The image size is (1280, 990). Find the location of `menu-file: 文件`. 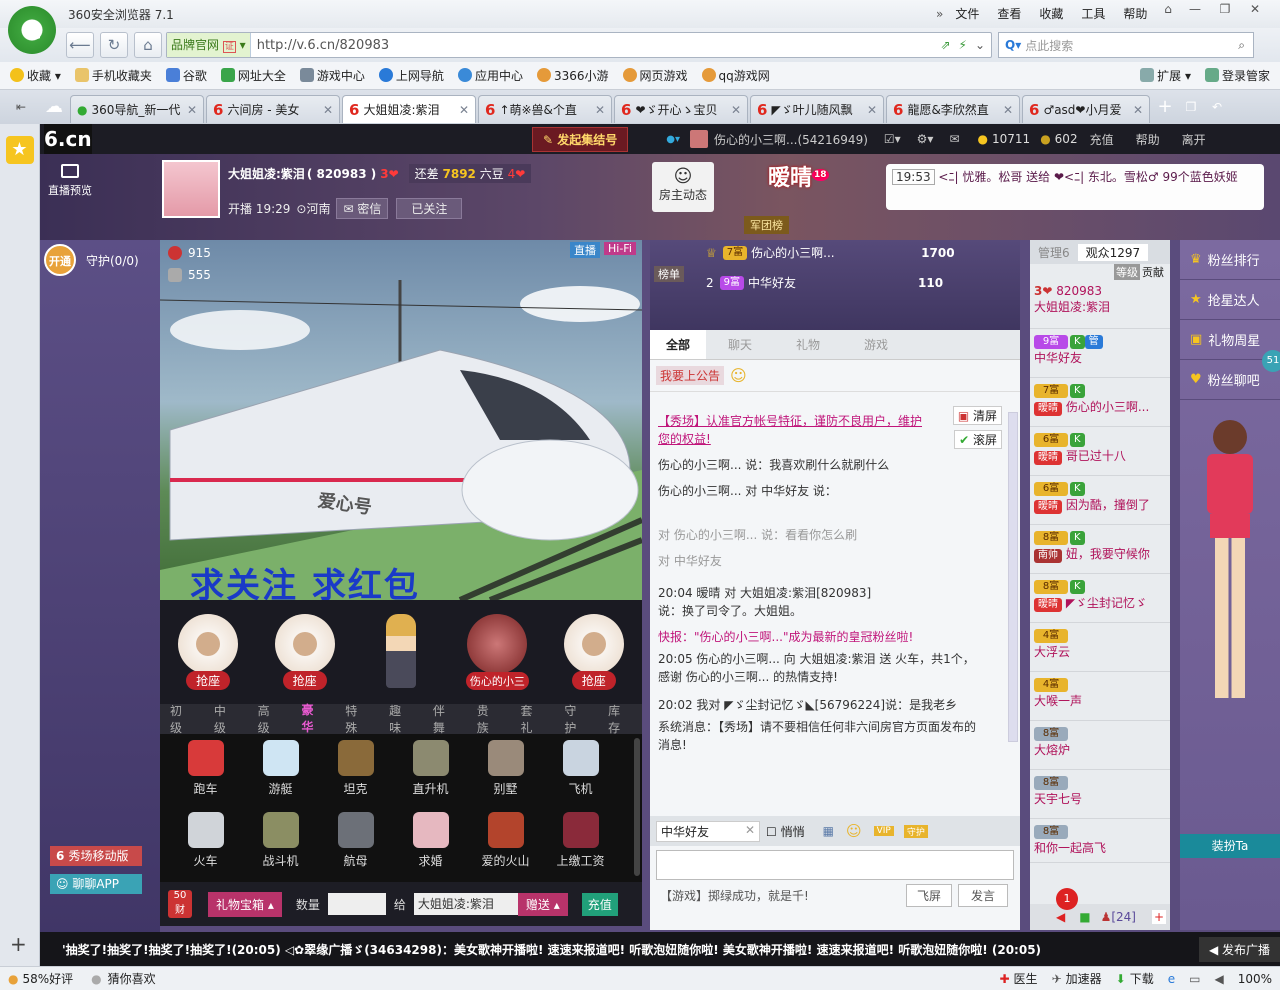

menu-file: 文件 is located at coordinates (967, 13).